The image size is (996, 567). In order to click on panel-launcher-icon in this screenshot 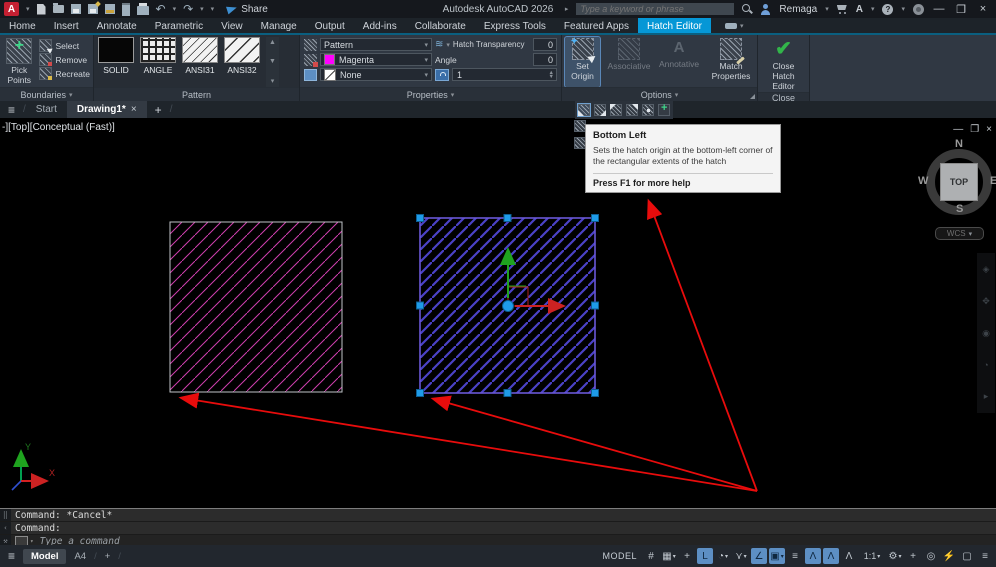, I will do `click(752, 96)`.